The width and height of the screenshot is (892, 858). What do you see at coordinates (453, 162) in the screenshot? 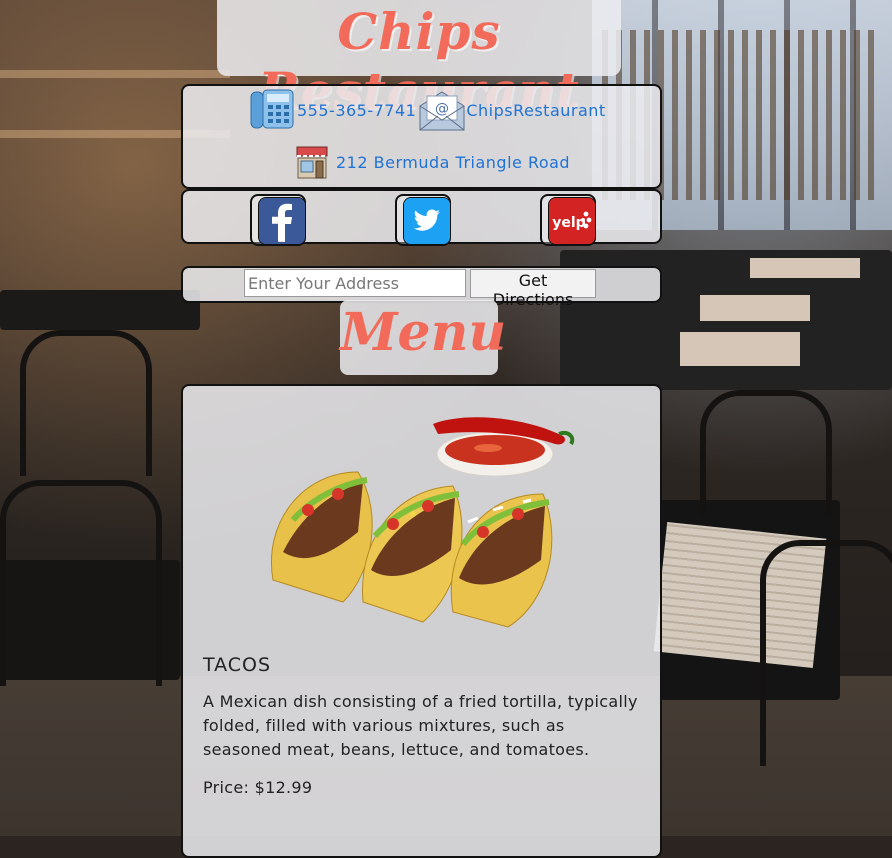
I see `address-link: 212 Bermuda Triangle Road` at bounding box center [453, 162].